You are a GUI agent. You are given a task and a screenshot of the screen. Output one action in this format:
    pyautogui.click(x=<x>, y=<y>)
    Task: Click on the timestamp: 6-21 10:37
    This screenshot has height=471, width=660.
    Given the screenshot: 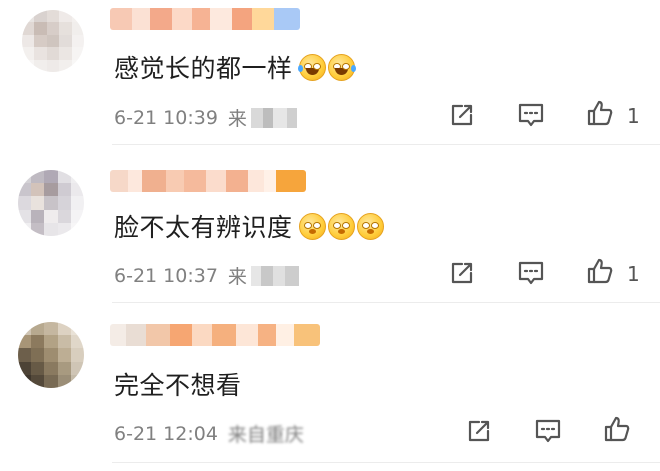 What is the action you would take?
    pyautogui.click(x=166, y=275)
    